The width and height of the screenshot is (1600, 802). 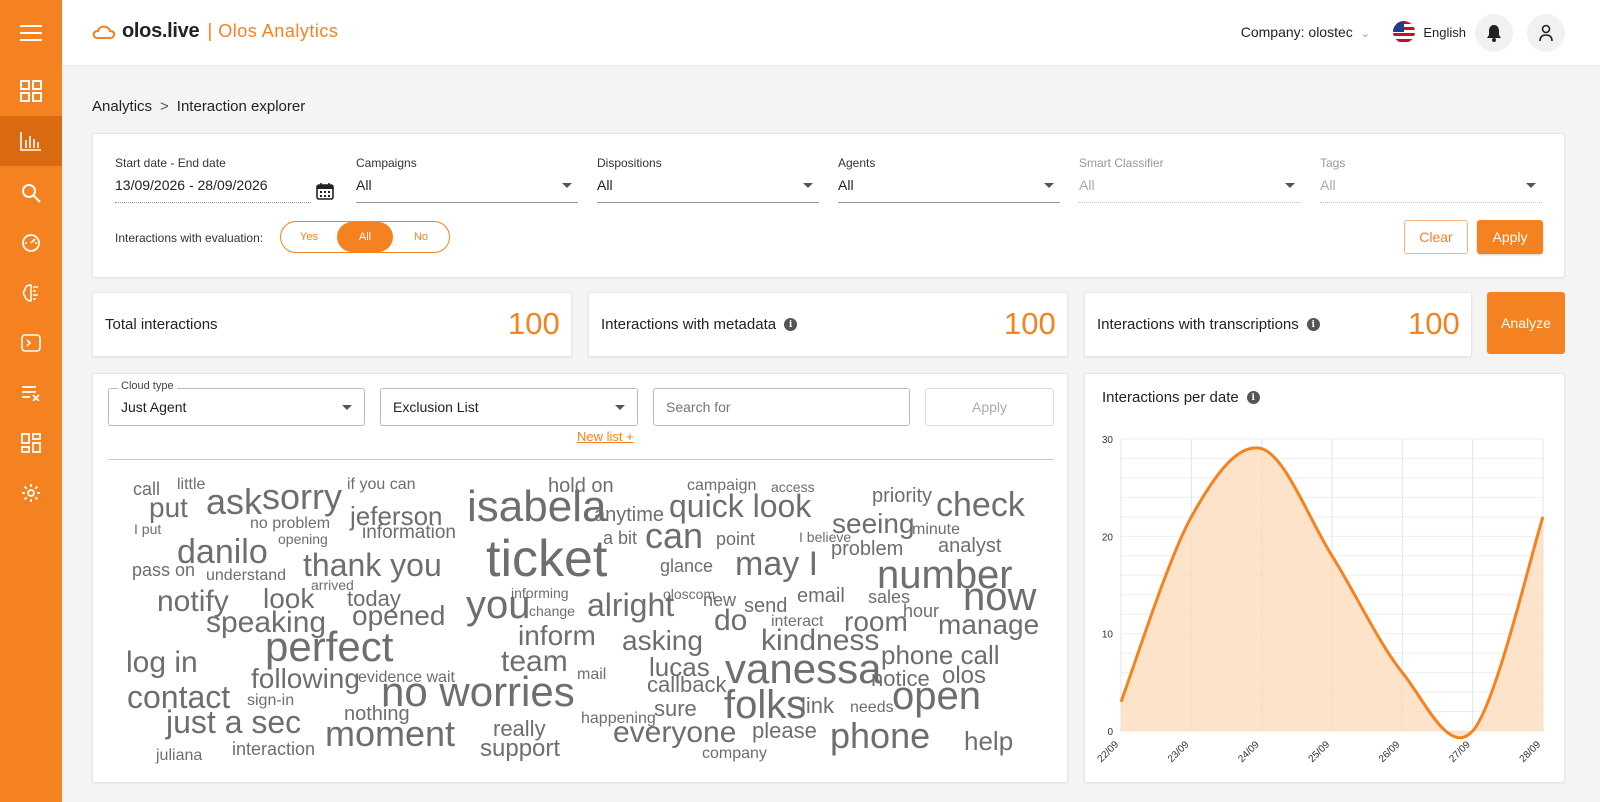 What do you see at coordinates (325, 191) in the screenshot?
I see `calendar-icon` at bounding box center [325, 191].